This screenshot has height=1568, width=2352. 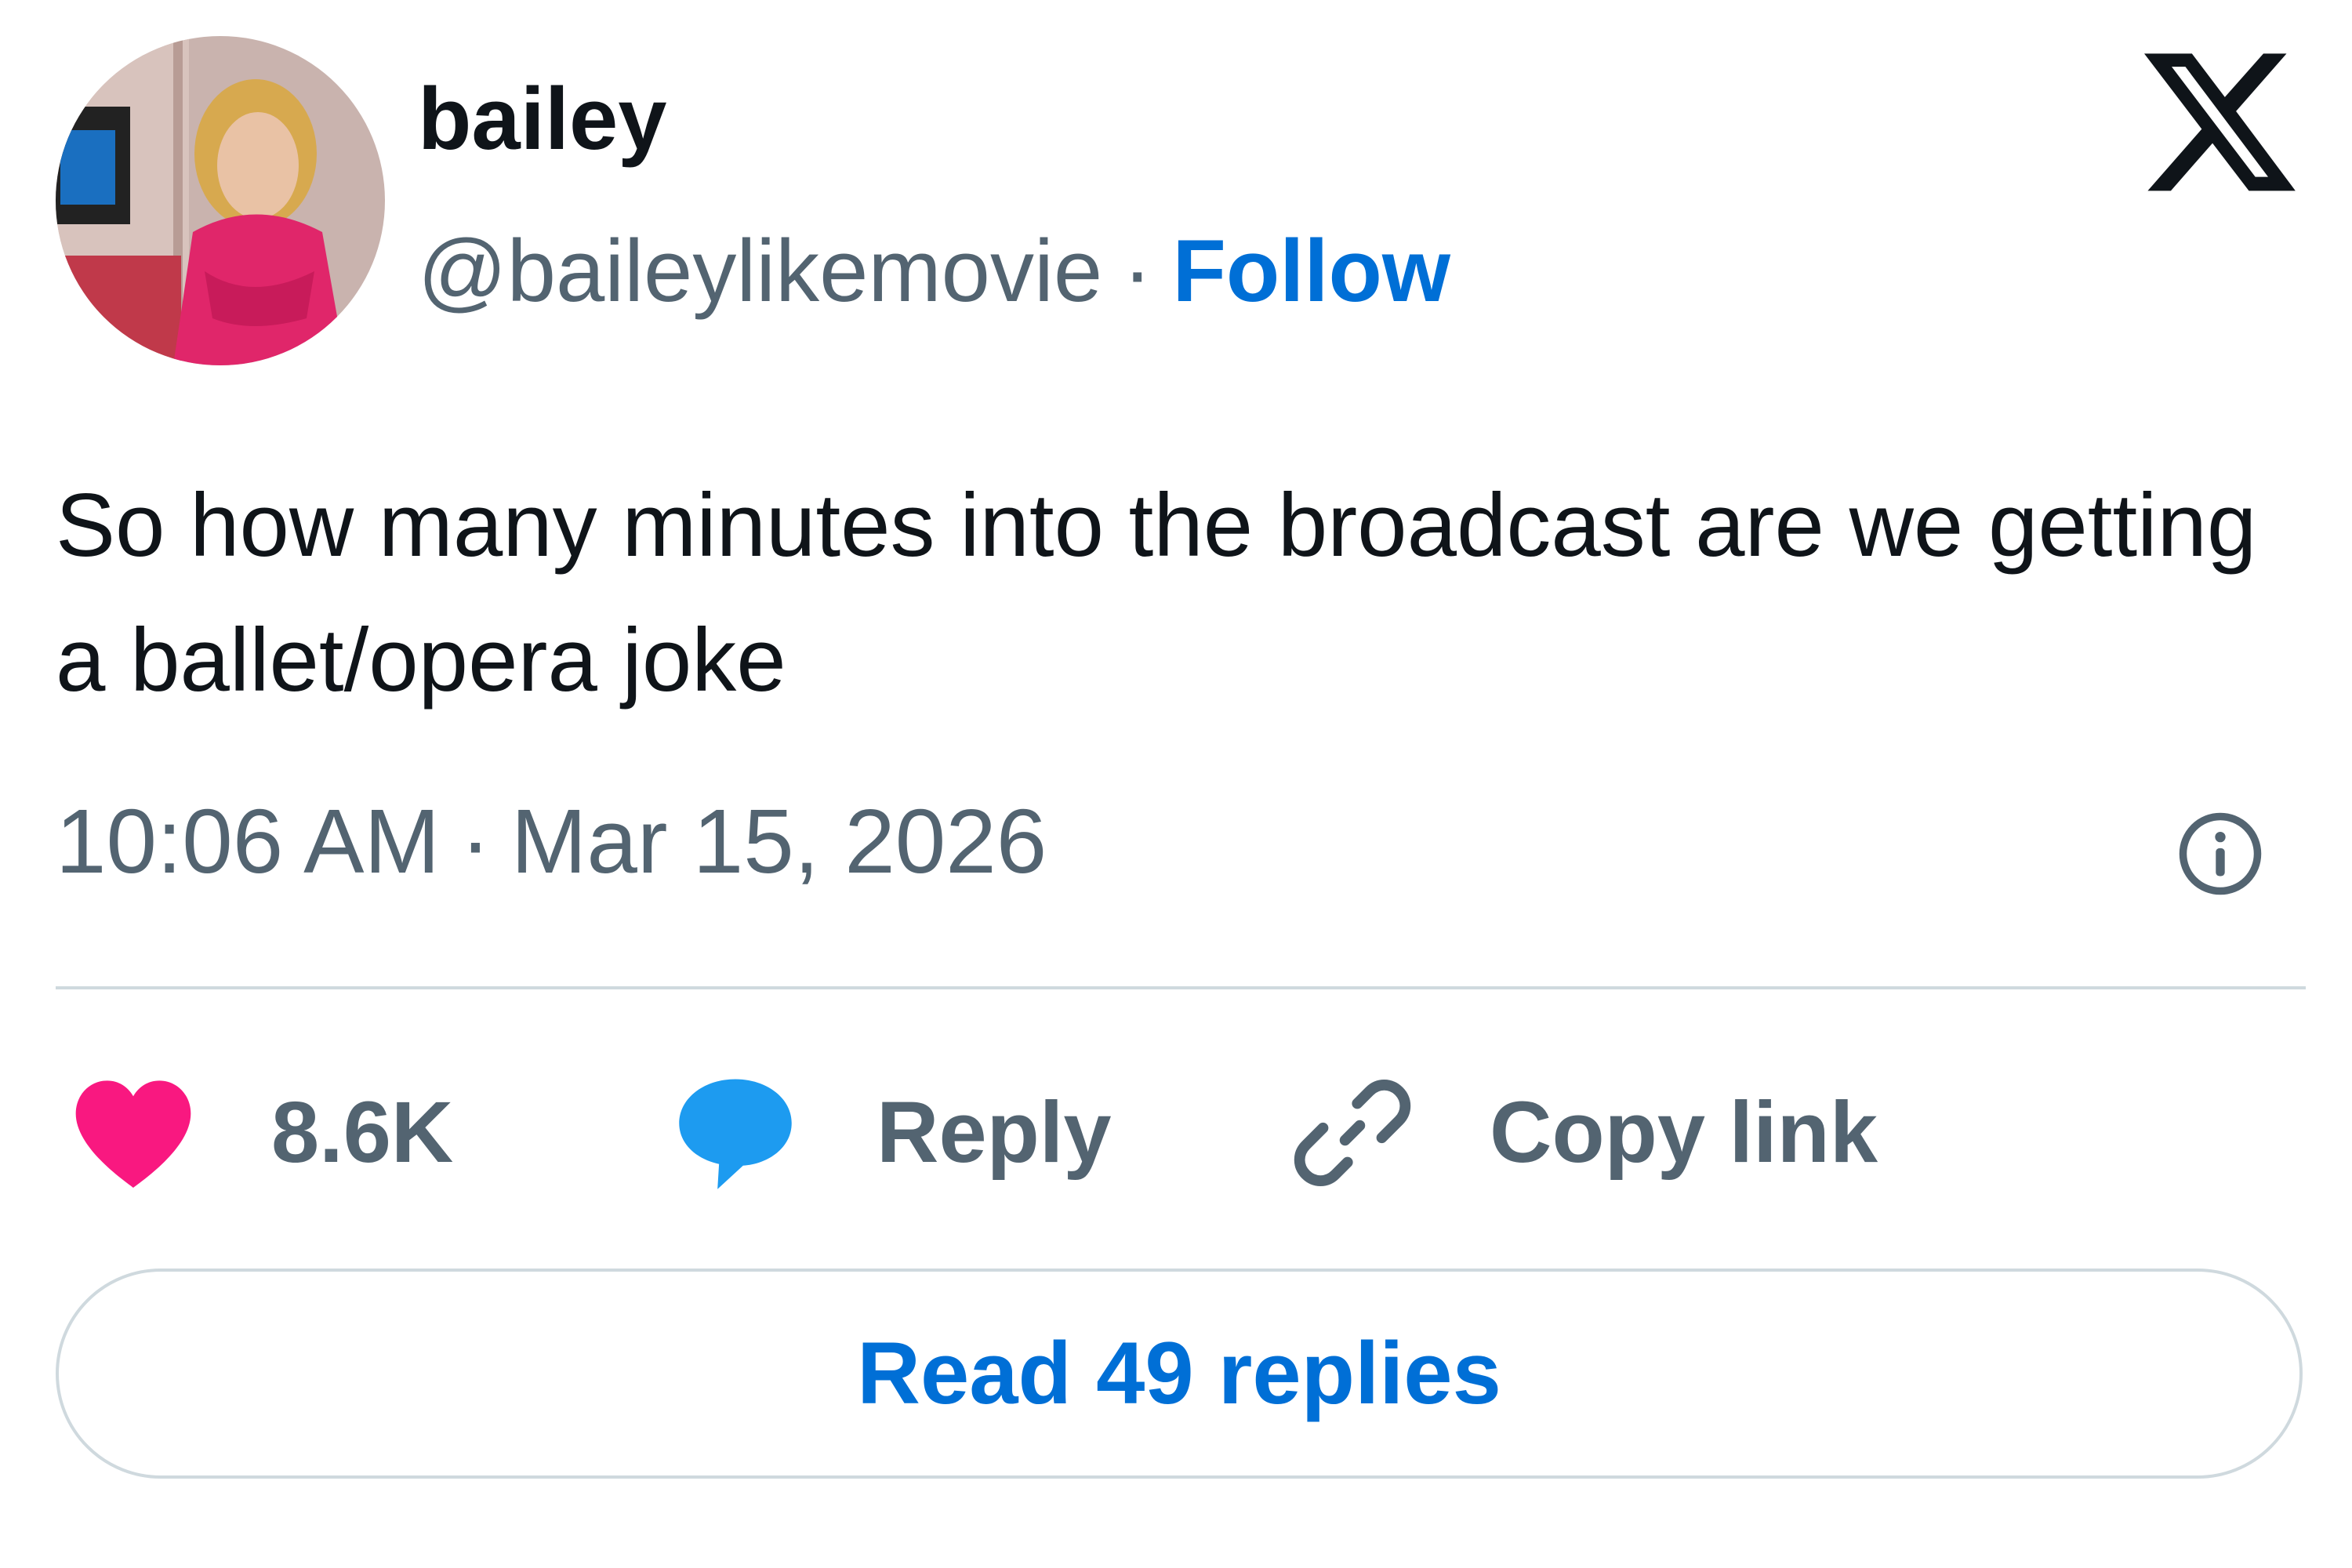 What do you see at coordinates (1181, 988) in the screenshot?
I see `divider` at bounding box center [1181, 988].